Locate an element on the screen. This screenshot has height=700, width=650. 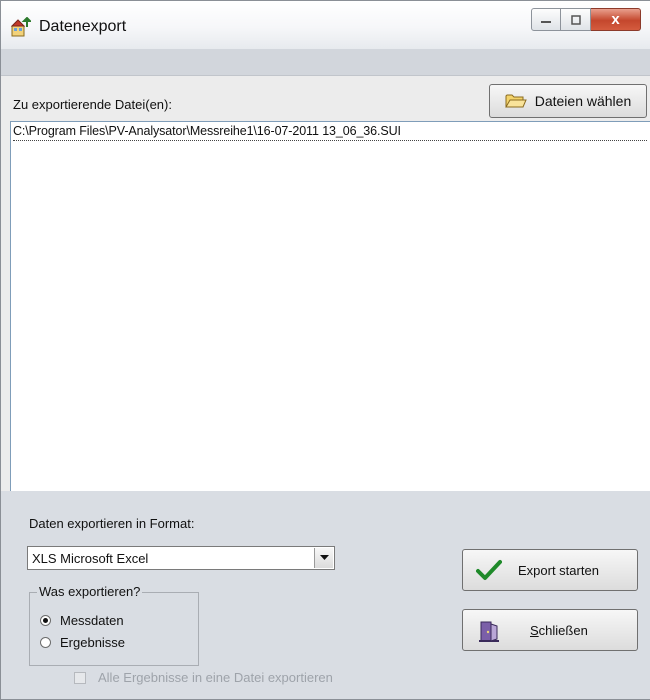
choose-files-button: Dateien wählen is located at coordinates (568, 101).